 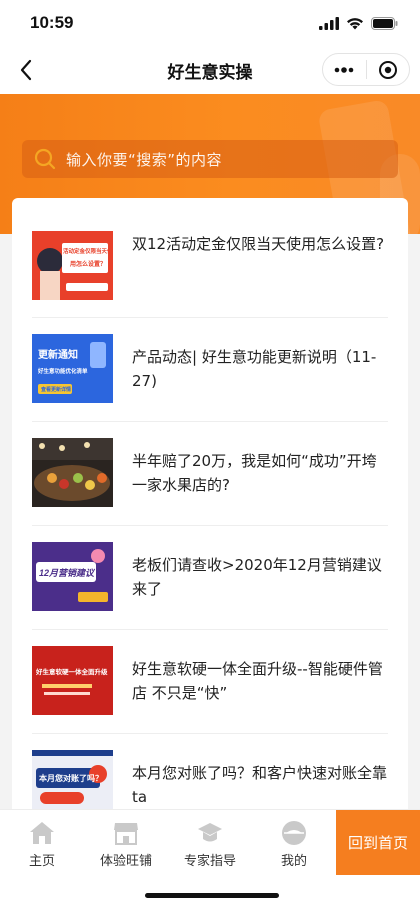 What do you see at coordinates (56, 390) in the screenshot?
I see `thumbnail-text: 查看更新详情` at bounding box center [56, 390].